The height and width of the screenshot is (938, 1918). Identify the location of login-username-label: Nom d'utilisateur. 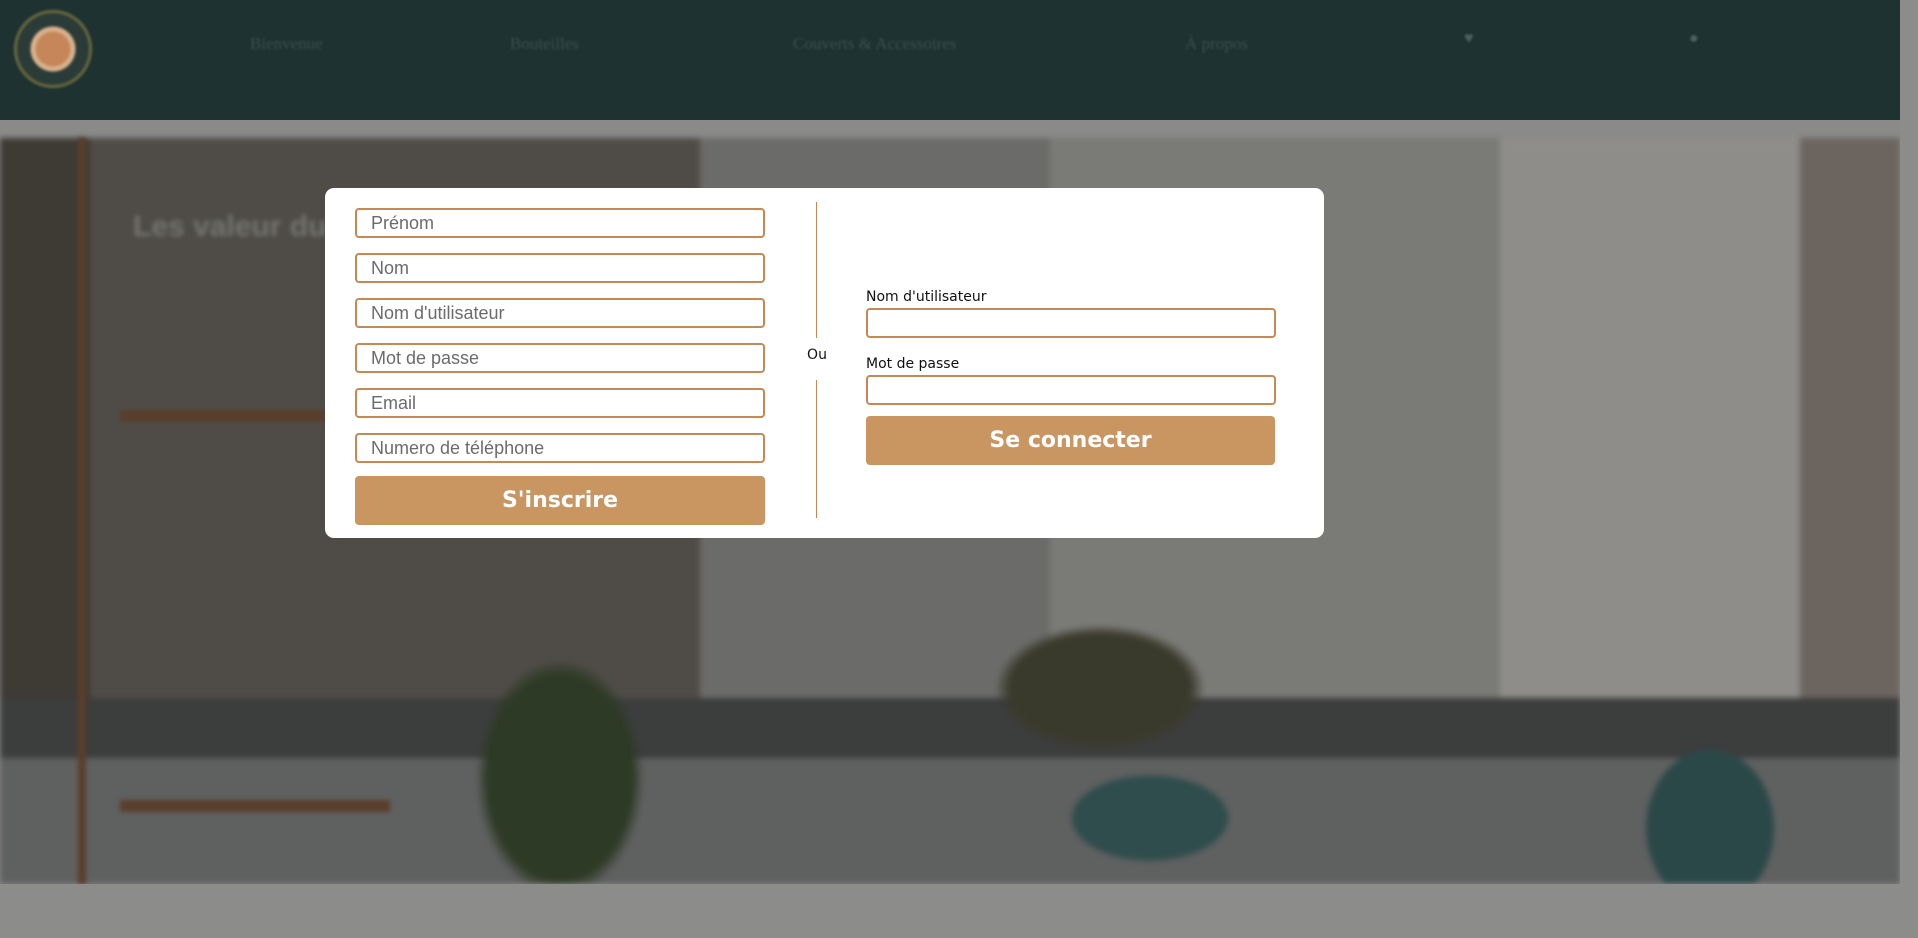
(926, 297).